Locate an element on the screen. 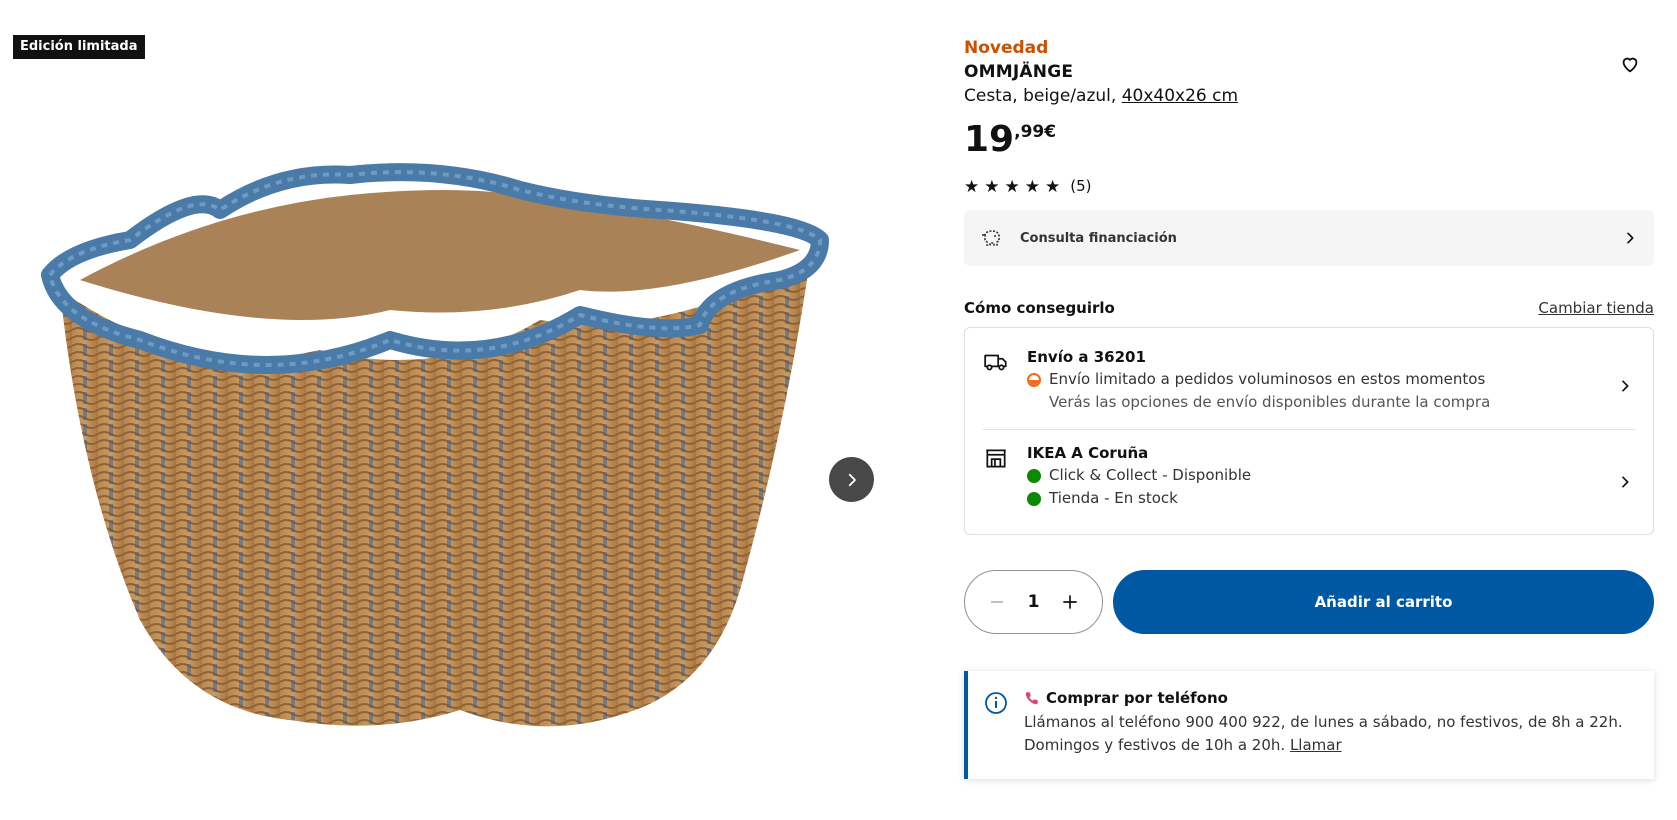  decrease-quantity-button is located at coordinates (997, 602).